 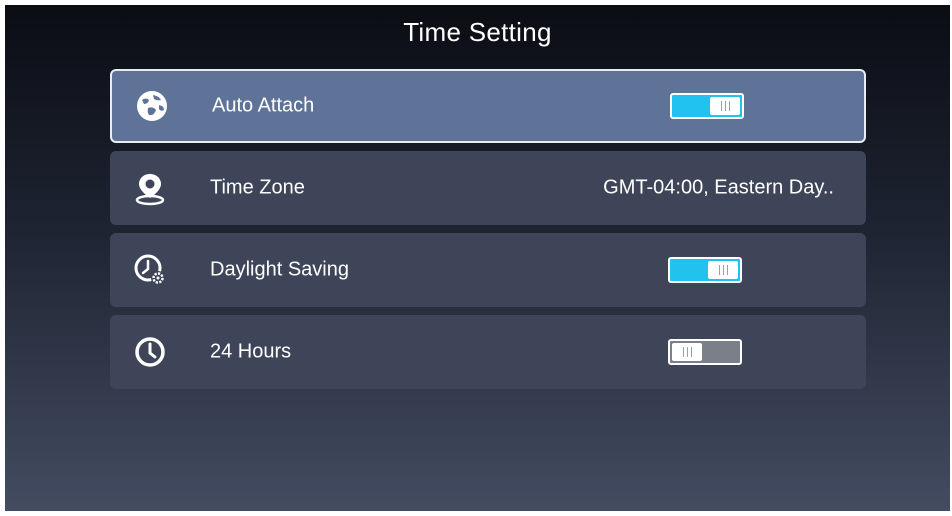 I want to click on globe-icon, so click(x=152, y=106).